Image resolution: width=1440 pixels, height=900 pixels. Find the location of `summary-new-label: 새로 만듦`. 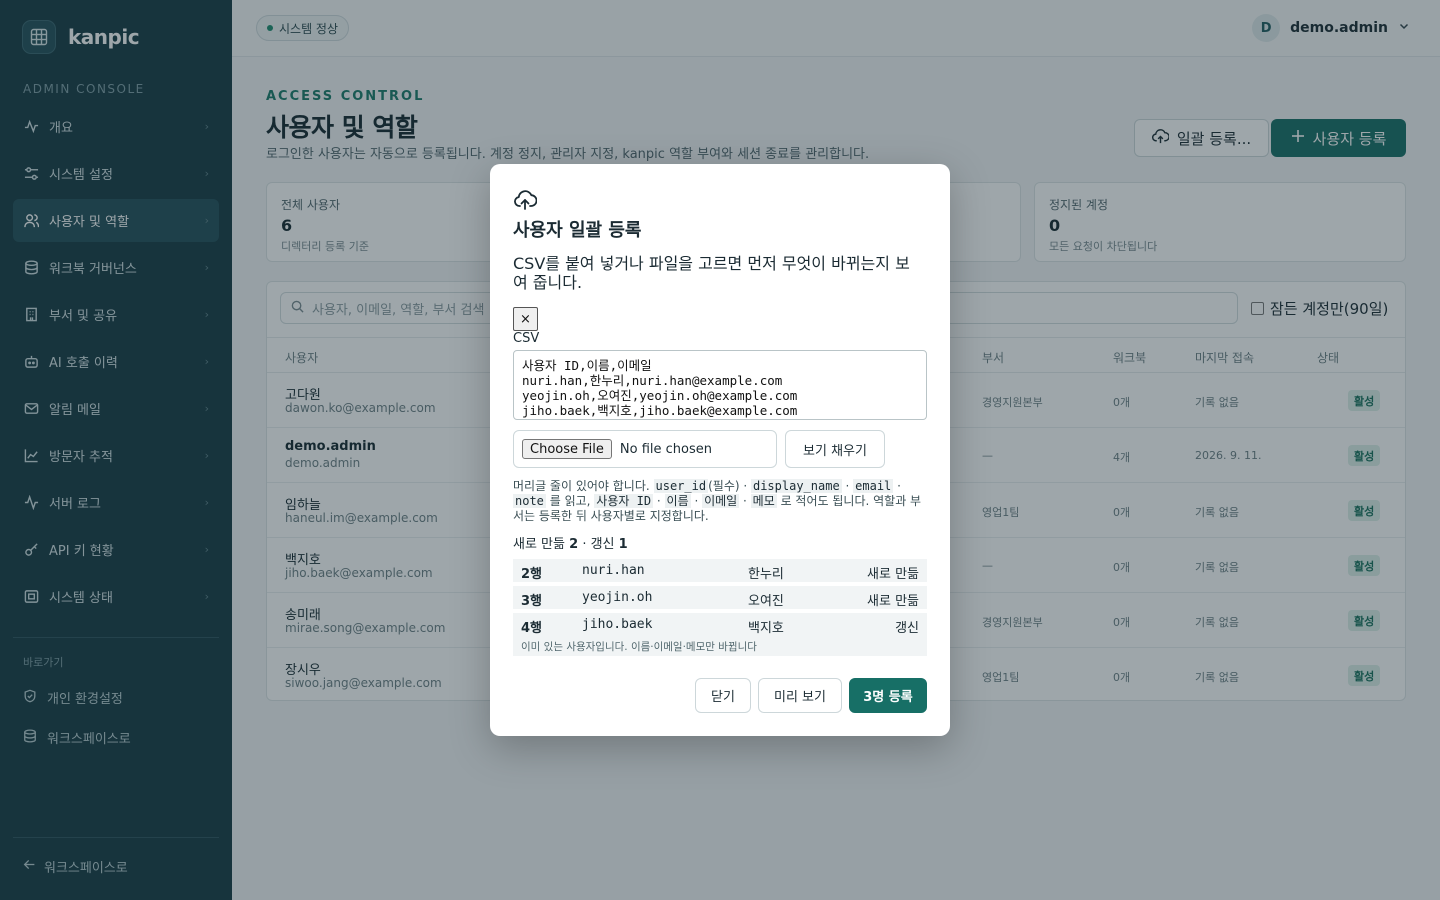

summary-new-label: 새로 만듦 is located at coordinates (539, 544).